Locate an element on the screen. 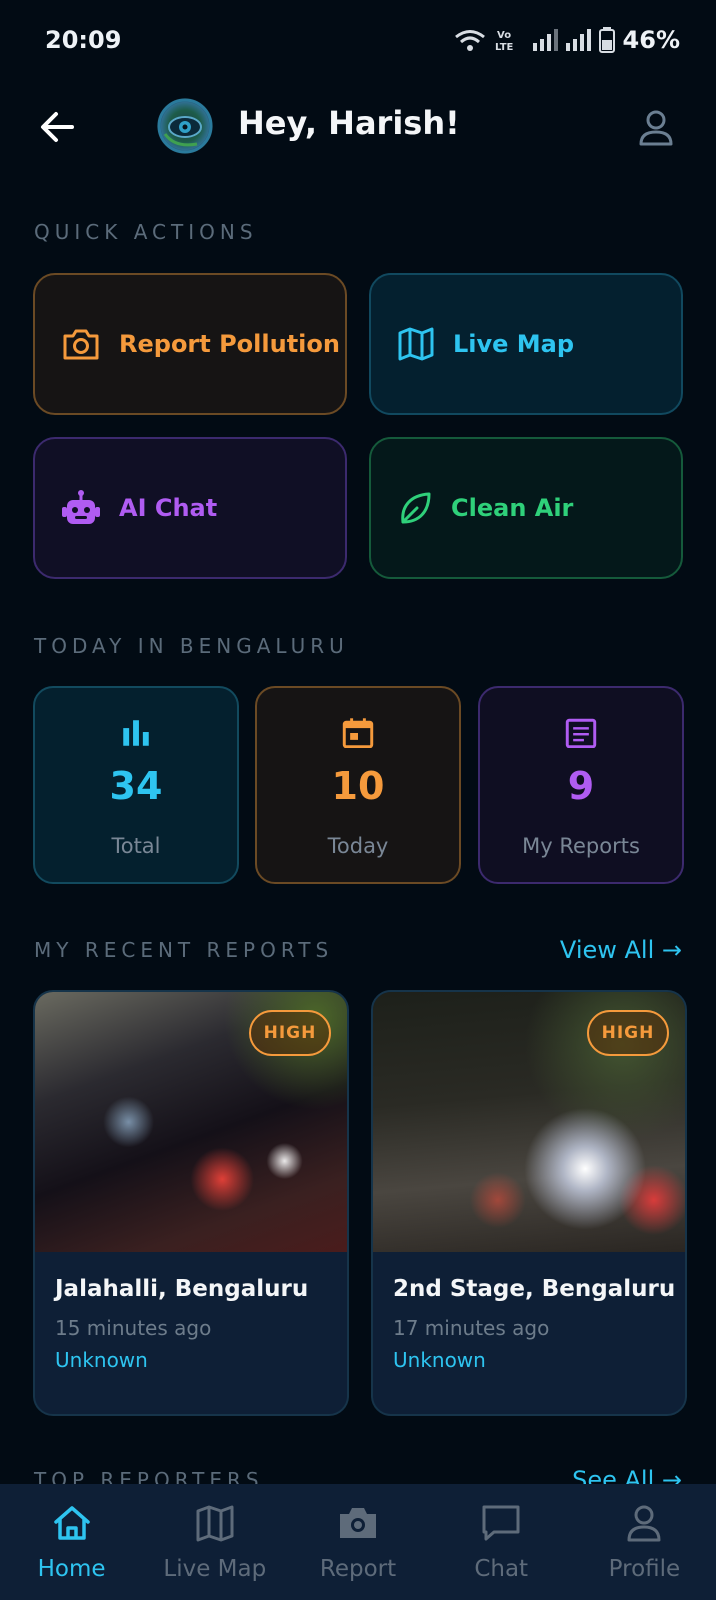  nav-live-map: Live Map is located at coordinates (214, 1542).